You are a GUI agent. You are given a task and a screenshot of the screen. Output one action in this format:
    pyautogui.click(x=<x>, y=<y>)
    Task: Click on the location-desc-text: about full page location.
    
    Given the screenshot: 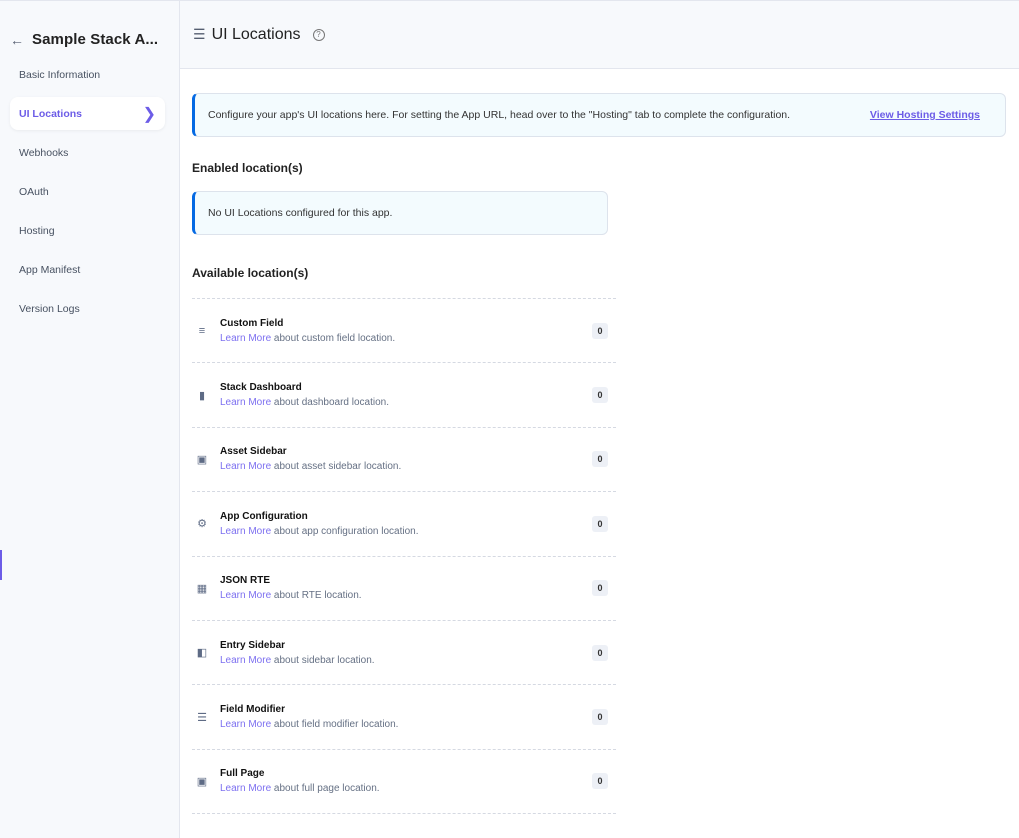 What is the action you would take?
    pyautogui.click(x=325, y=789)
    